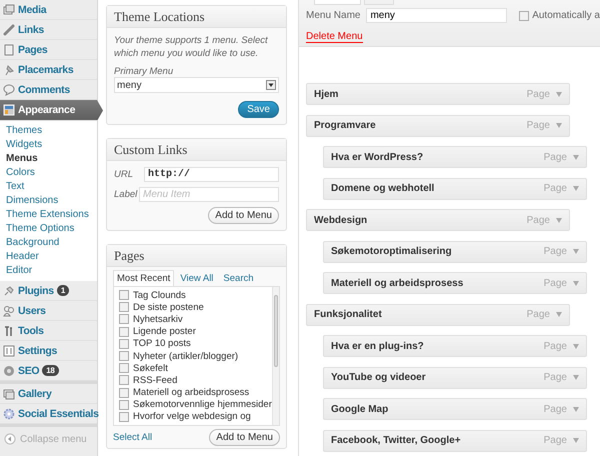  Describe the element at coordinates (48, 145) in the screenshot. I see `submenu-item: Widgets` at that location.